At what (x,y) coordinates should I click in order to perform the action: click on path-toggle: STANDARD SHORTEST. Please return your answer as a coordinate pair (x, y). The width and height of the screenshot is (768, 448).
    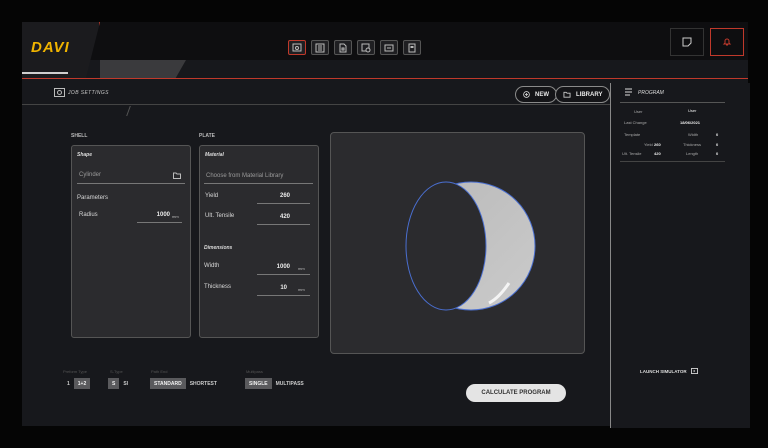
    Looking at the image, I should click on (185, 383).